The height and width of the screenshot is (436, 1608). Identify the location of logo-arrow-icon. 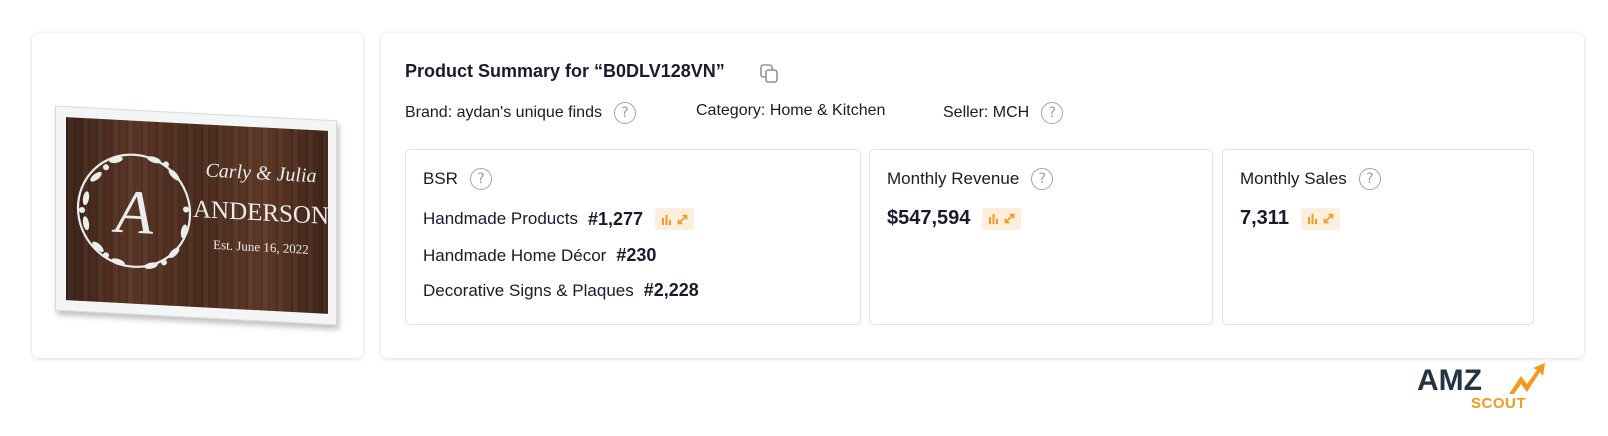
(1527, 378).